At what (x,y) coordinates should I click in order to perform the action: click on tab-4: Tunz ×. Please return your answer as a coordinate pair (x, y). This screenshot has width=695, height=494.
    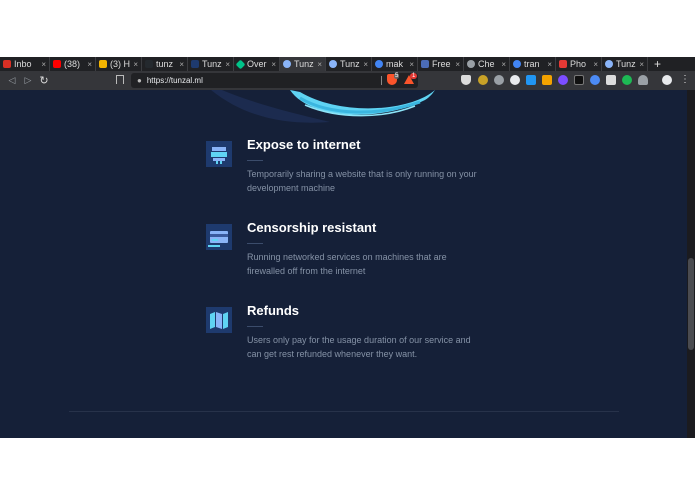
    Looking at the image, I should click on (211, 64).